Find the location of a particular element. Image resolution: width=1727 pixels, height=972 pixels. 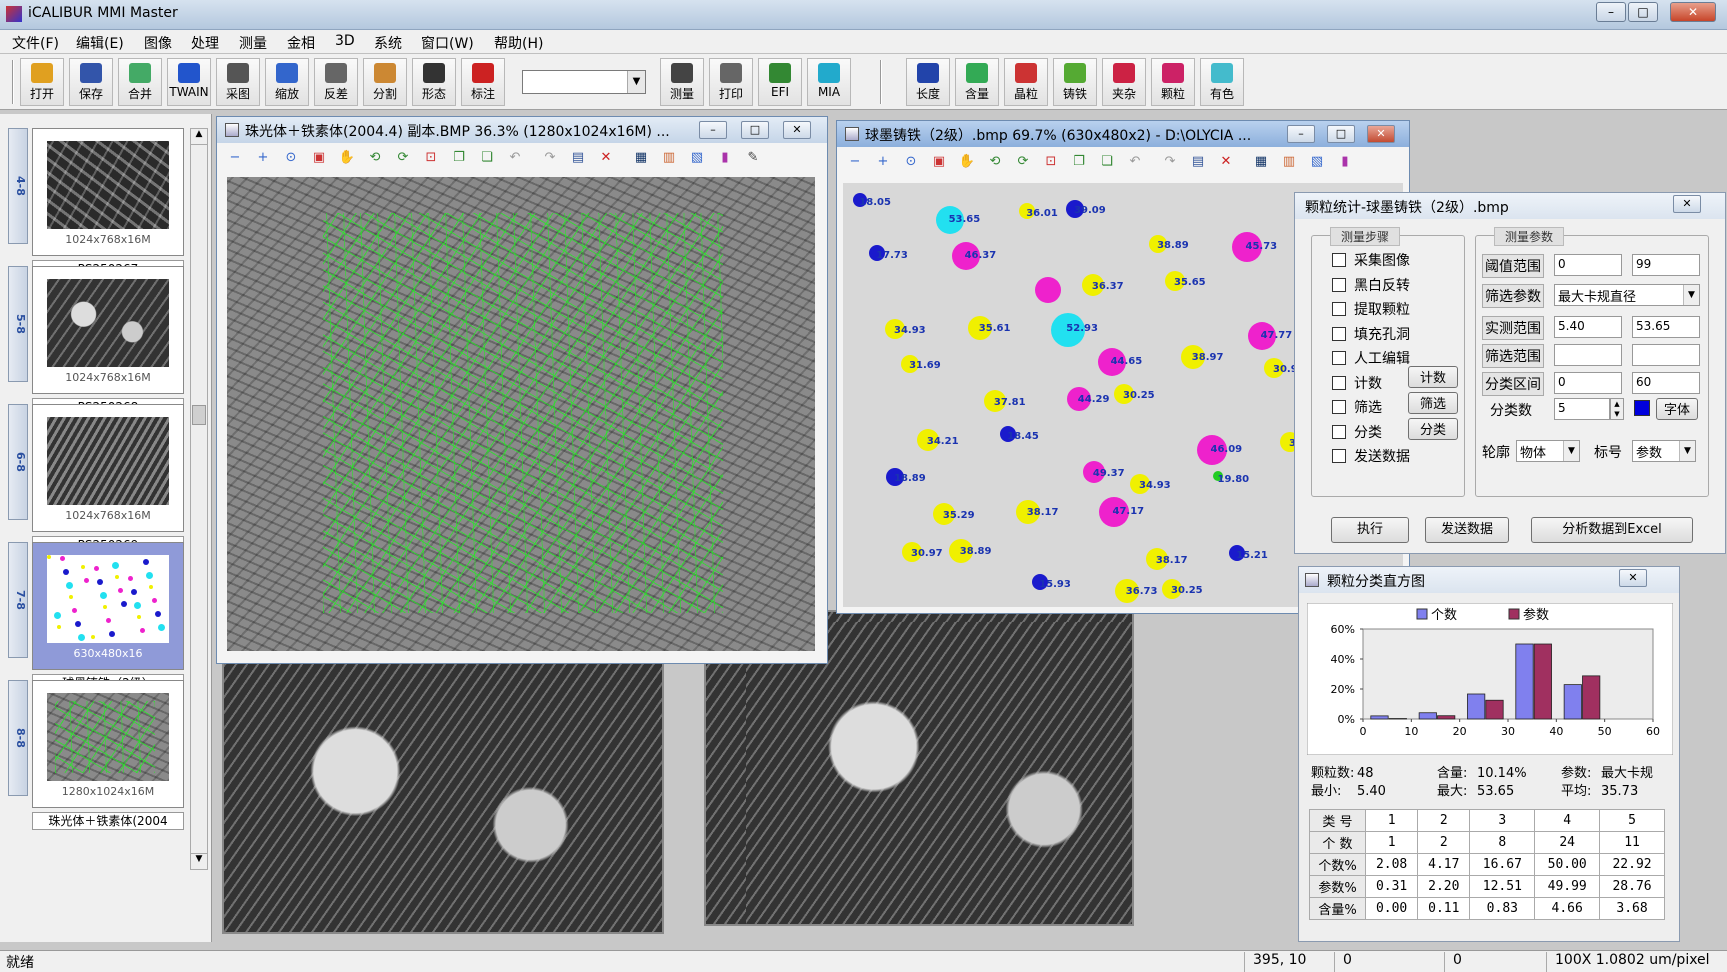

toolbar-inclusion-button: 夹杂 is located at coordinates (1124, 82).